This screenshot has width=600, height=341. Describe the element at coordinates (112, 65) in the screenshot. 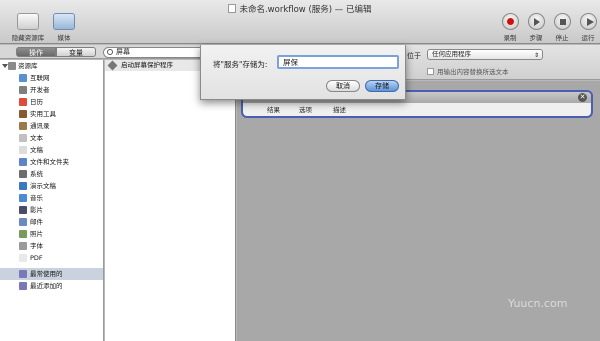

I see `screensaver-action-icon` at that location.